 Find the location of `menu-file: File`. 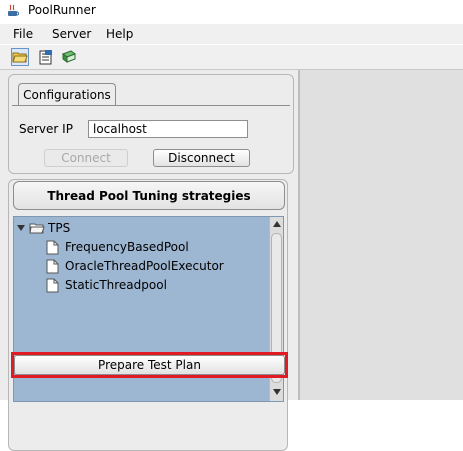

menu-file: File is located at coordinates (23, 34).